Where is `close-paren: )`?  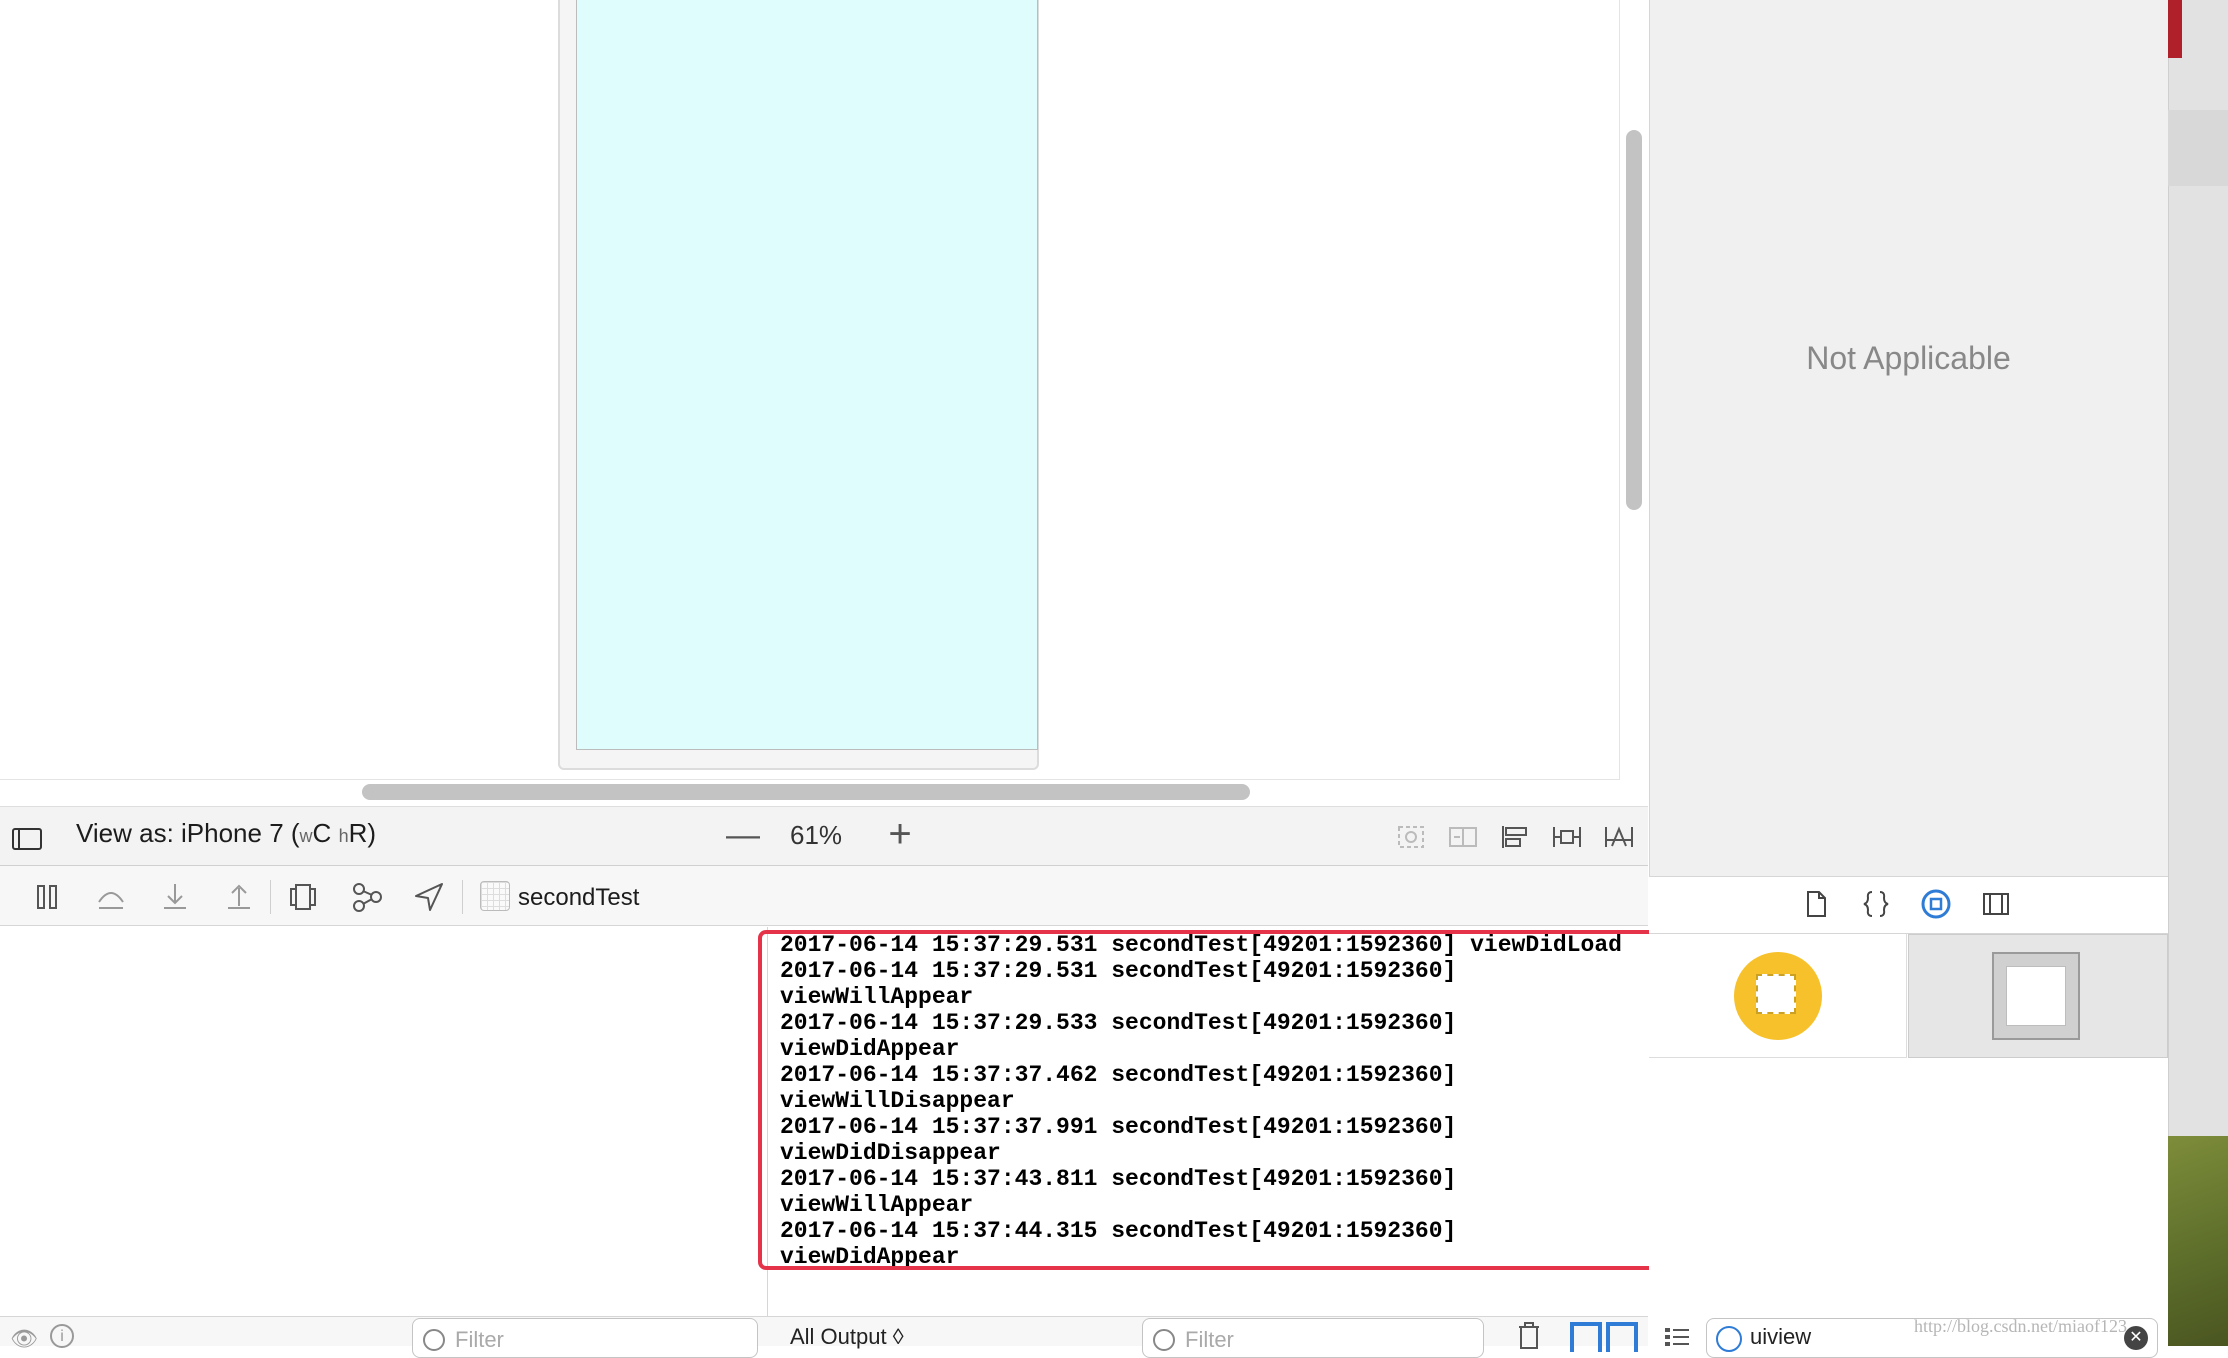 close-paren: ) is located at coordinates (372, 833).